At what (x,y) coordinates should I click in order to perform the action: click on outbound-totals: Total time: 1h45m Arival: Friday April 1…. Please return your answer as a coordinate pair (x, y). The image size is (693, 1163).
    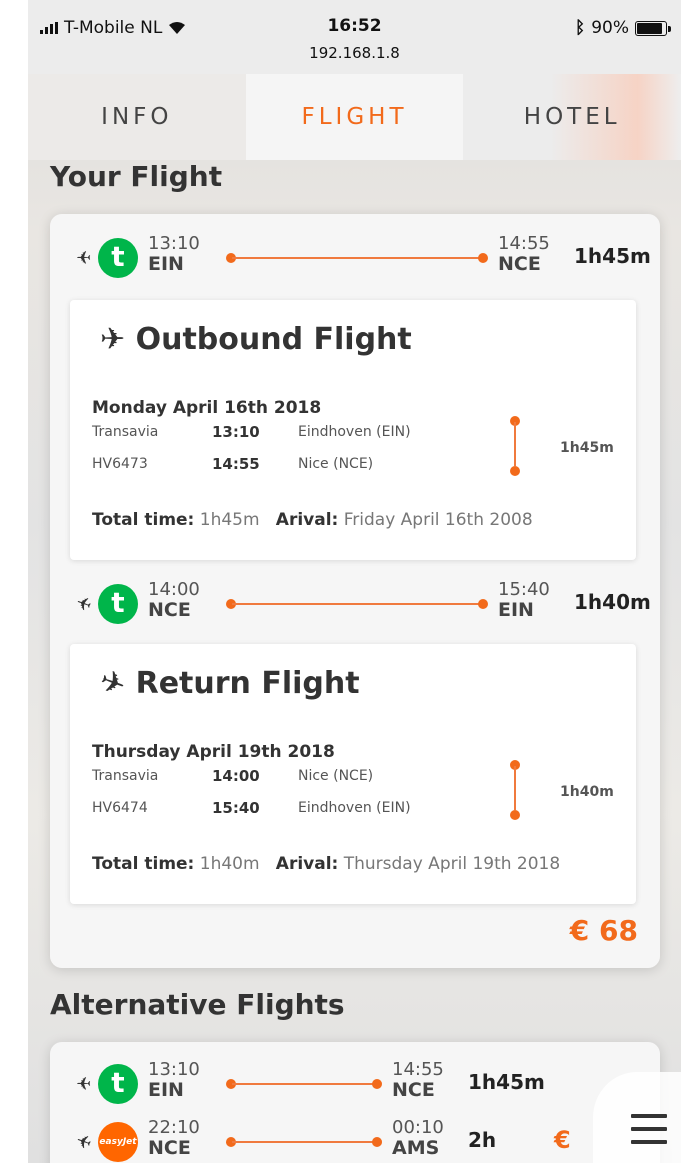
    Looking at the image, I should click on (312, 520).